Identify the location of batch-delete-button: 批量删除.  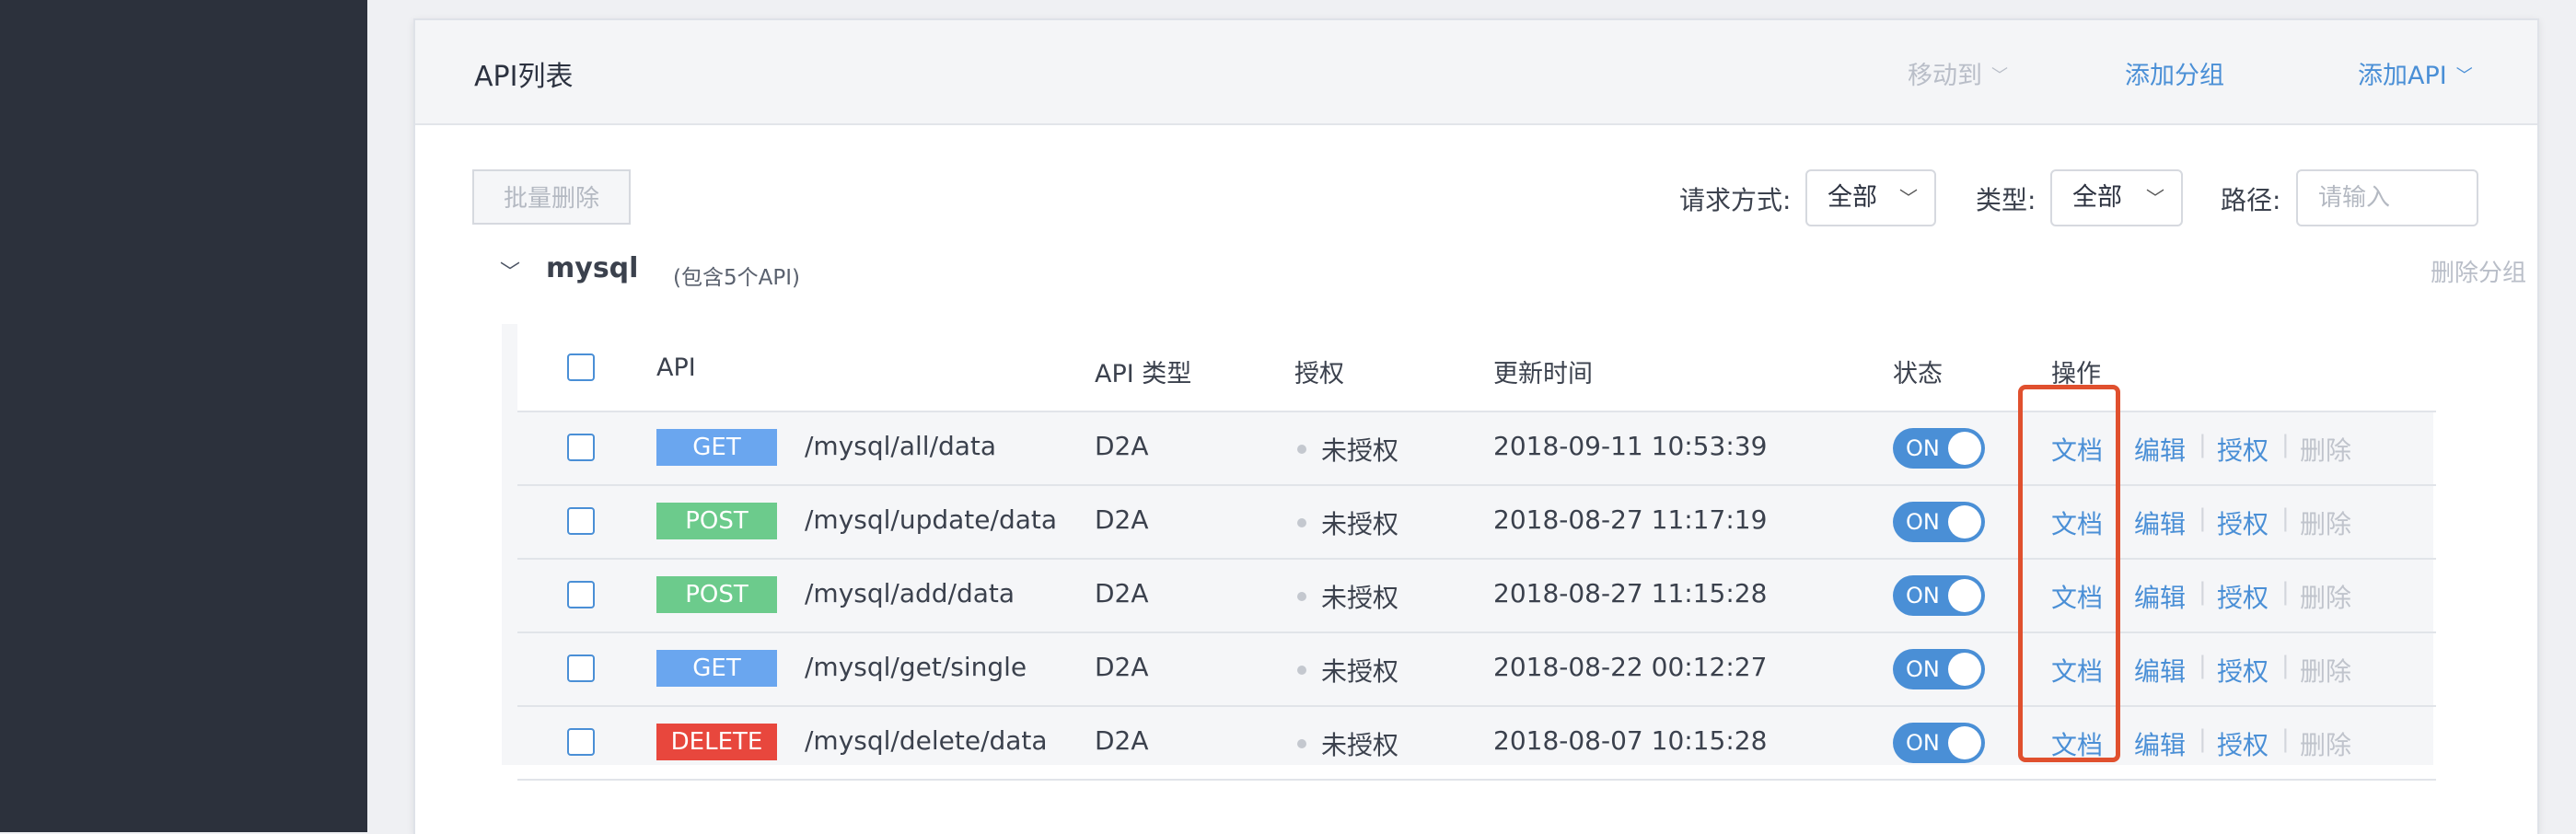
(551, 197).